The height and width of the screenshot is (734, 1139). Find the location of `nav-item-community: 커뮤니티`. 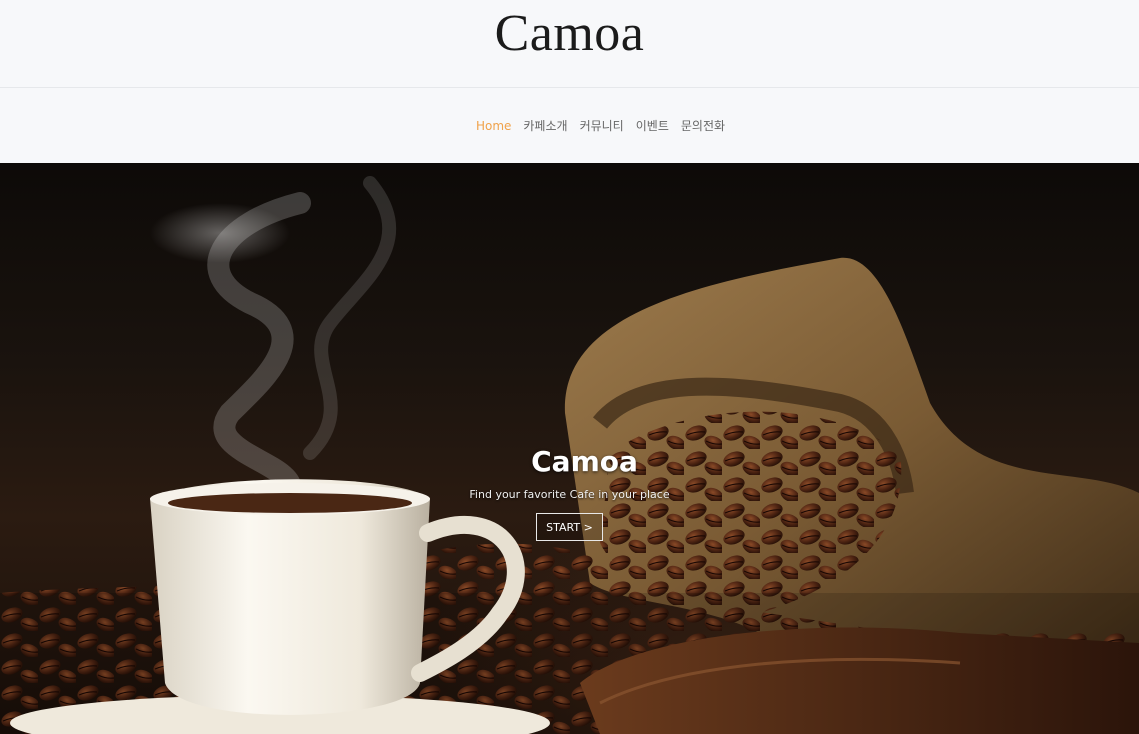

nav-item-community: 커뮤니티 is located at coordinates (602, 126).